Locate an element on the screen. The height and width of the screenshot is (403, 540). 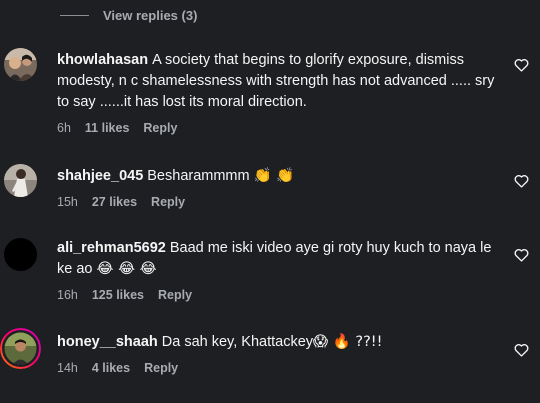
comment-time: 16h is located at coordinates (67, 295).